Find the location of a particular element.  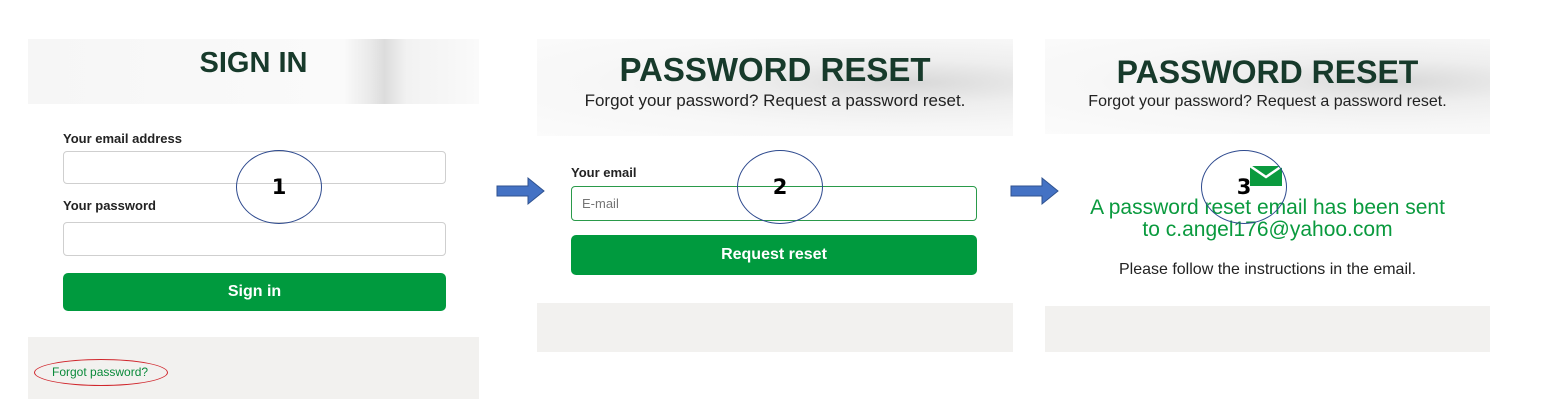

email-label: Your email address is located at coordinates (122, 138).